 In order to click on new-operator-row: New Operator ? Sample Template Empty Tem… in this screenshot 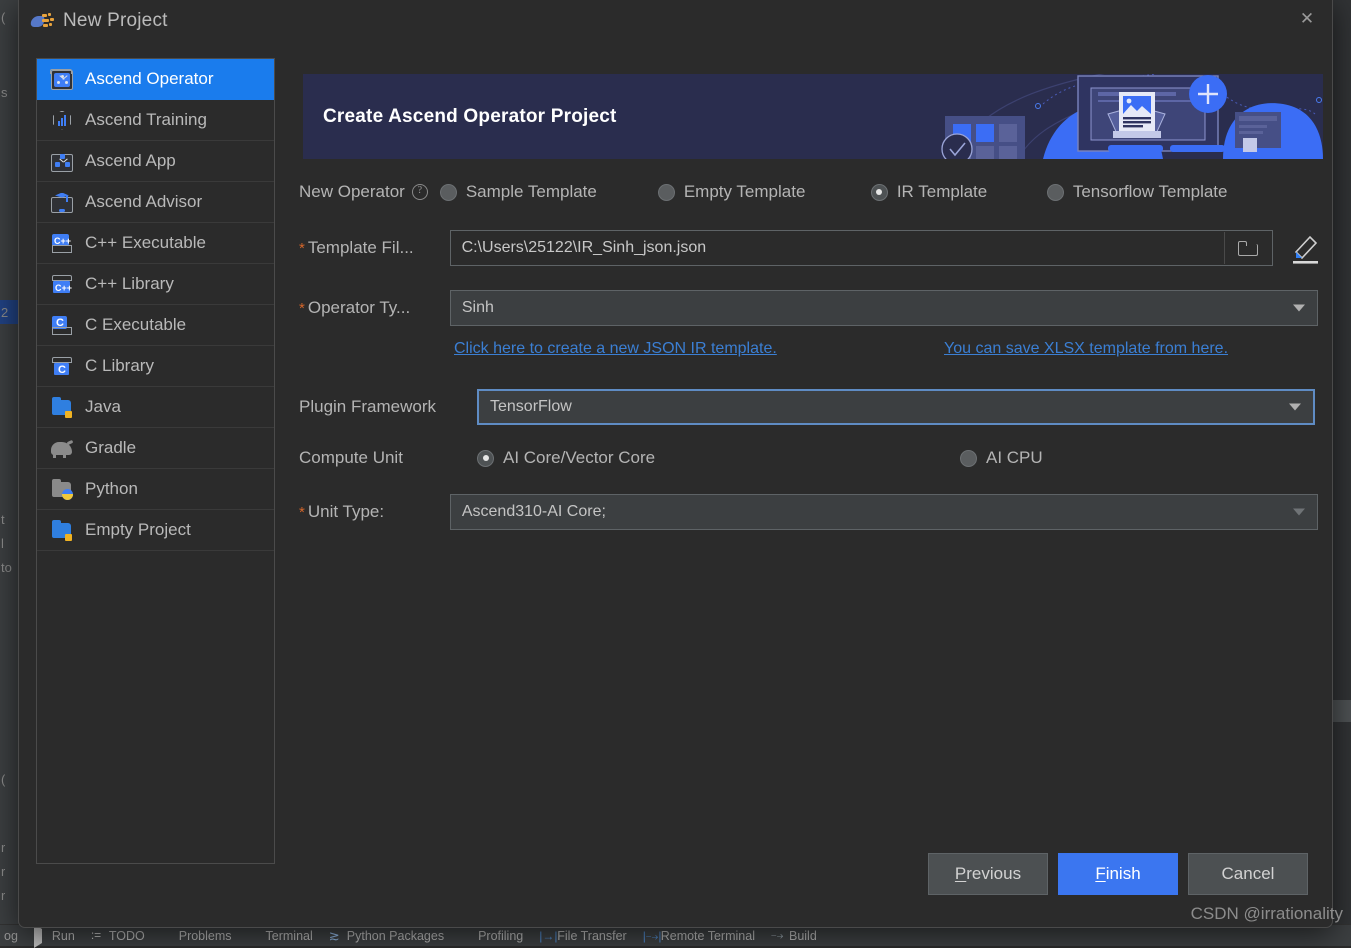, I will do `click(811, 192)`.